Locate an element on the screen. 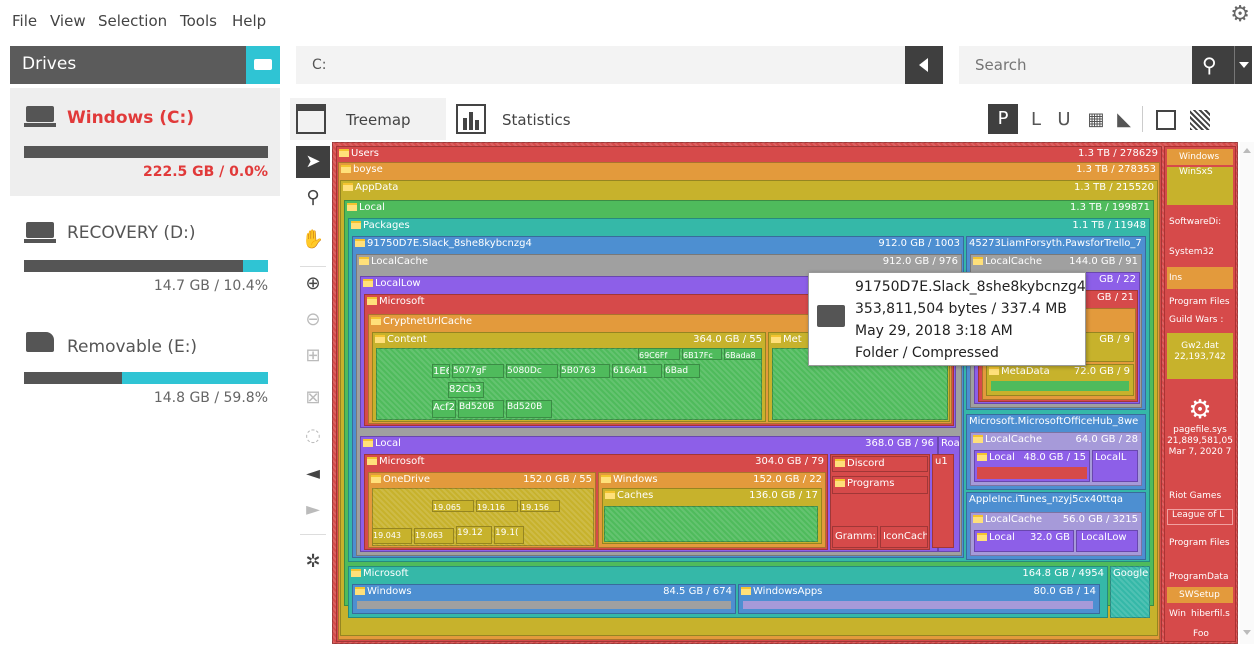  strip-swsetup: SWSetup is located at coordinates (1200, 595).